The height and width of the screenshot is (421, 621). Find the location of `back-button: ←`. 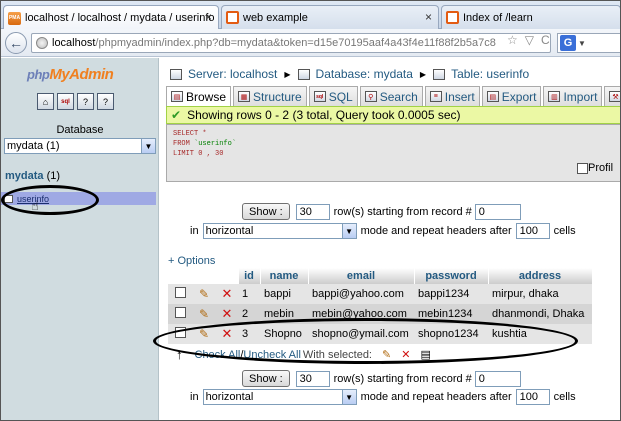

back-button: ← is located at coordinates (16, 43).